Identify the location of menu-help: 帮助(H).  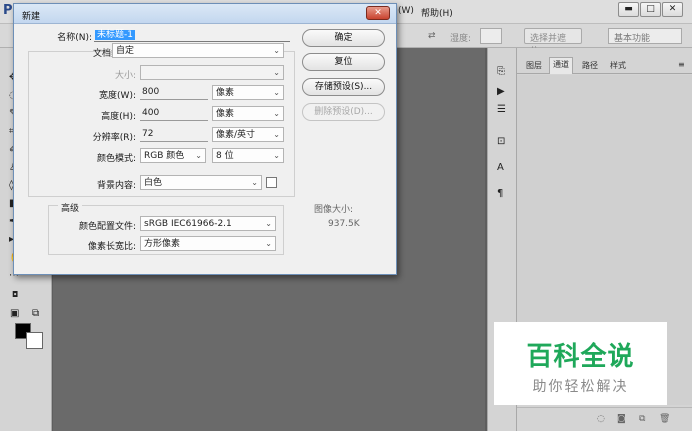
(437, 12).